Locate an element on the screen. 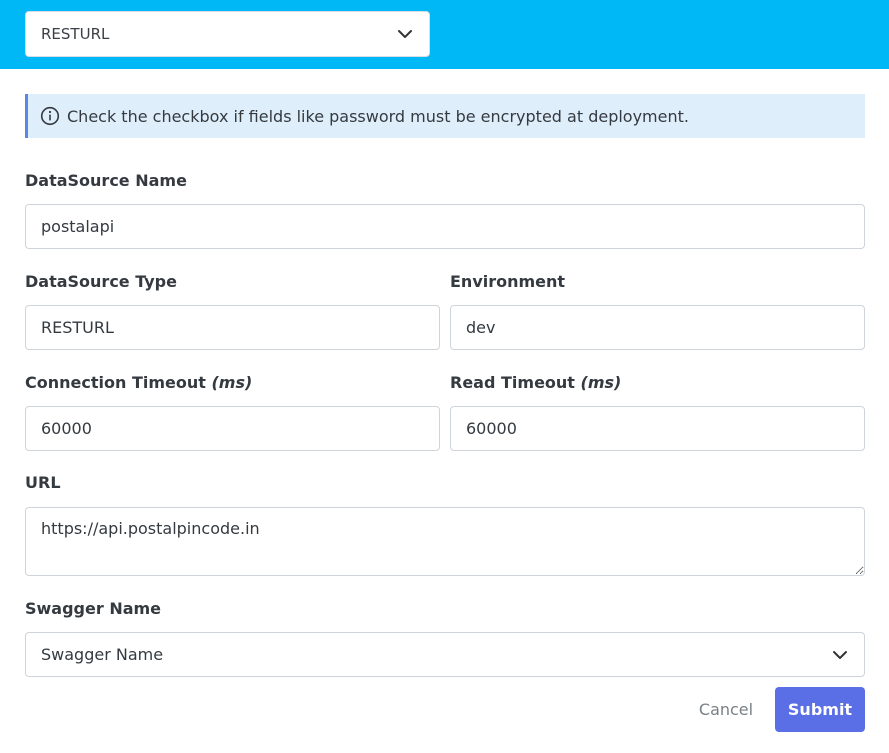  datasource-type-label-text: DataSource Type is located at coordinates (101, 281).